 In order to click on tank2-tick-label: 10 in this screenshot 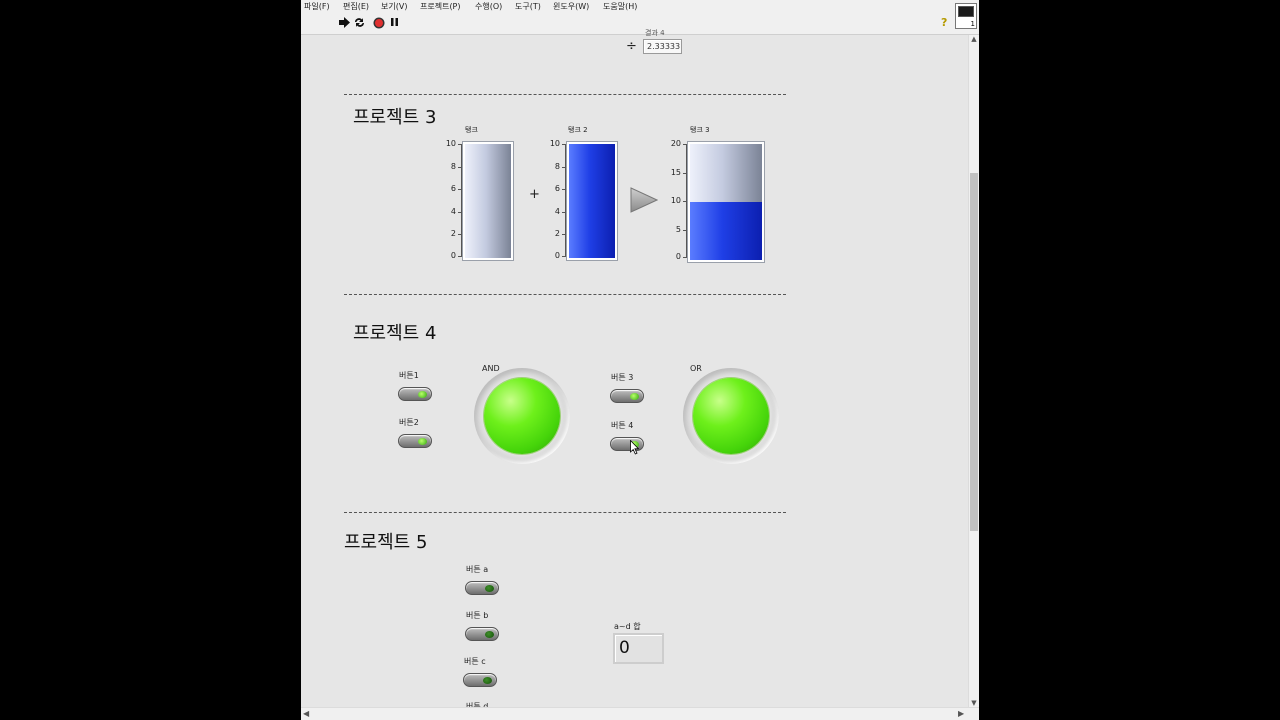, I will do `click(554, 143)`.